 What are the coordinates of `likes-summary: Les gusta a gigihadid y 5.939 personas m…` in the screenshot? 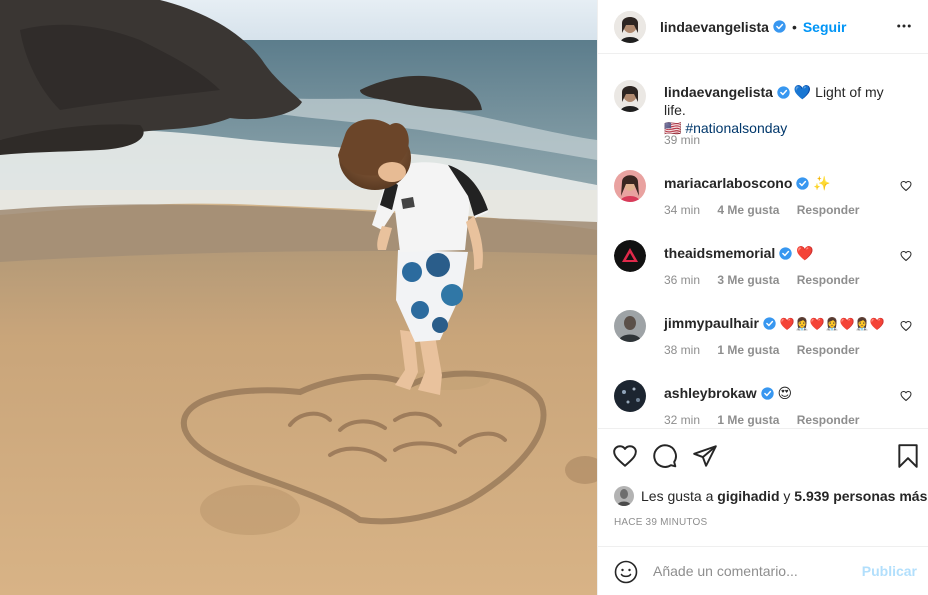 It's located at (770, 496).